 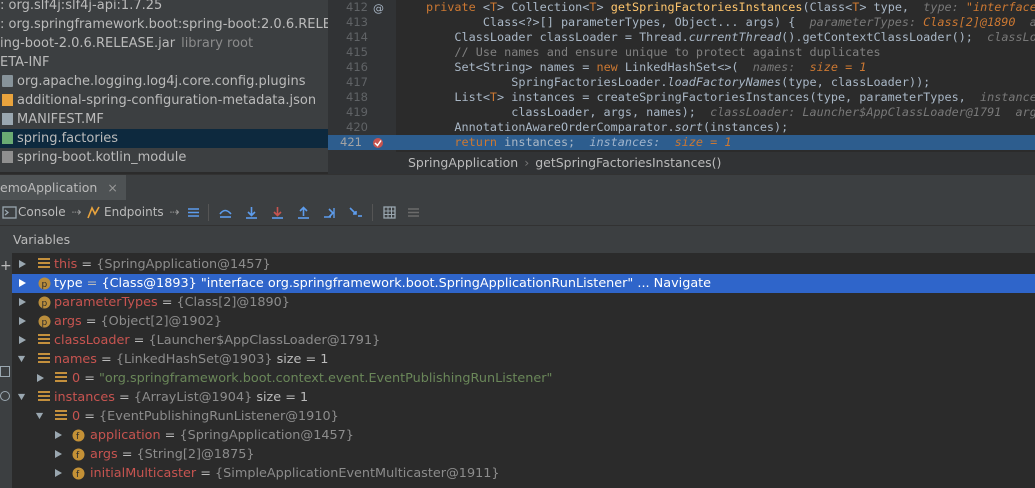 I want to click on override-marker-icon: @, so click(x=378, y=8).